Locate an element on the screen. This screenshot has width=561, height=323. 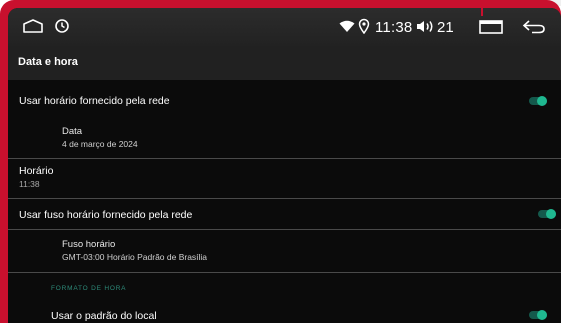
recent-apps-icon is located at coordinates (491, 29).